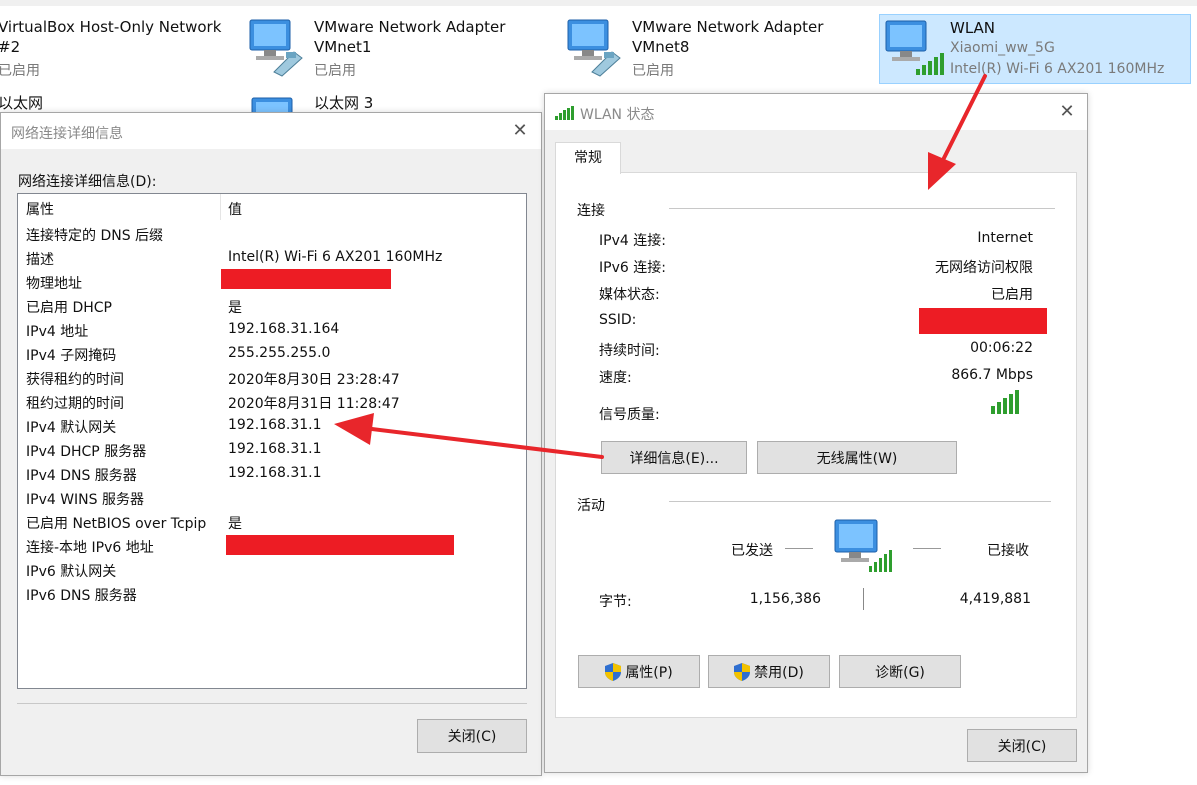  Describe the element at coordinates (629, 351) in the screenshot. I see `duration-label: 持续时间:` at that location.